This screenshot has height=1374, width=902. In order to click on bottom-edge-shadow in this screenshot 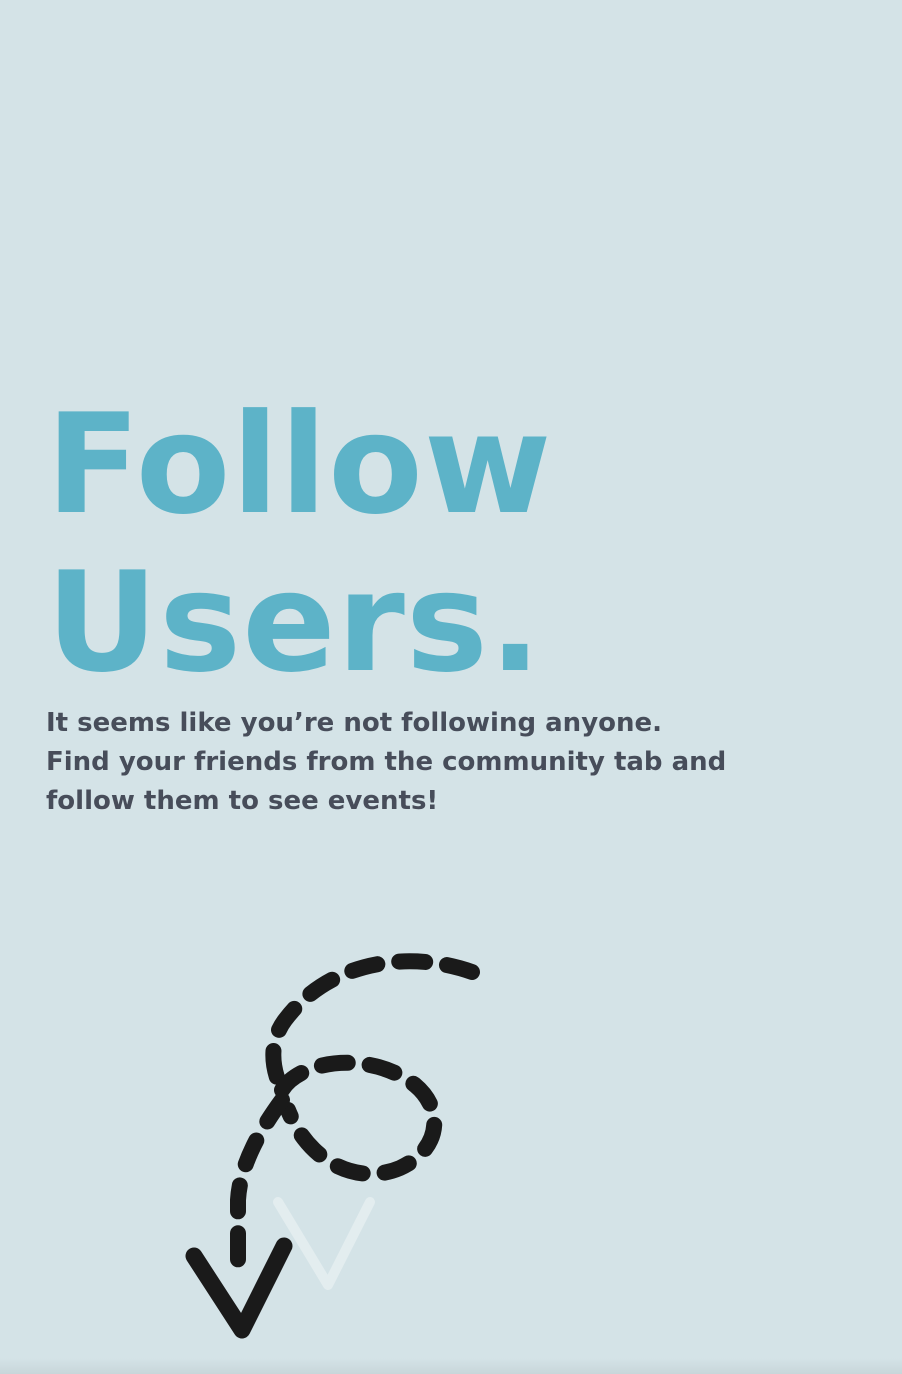, I will do `click(451, 1366)`.